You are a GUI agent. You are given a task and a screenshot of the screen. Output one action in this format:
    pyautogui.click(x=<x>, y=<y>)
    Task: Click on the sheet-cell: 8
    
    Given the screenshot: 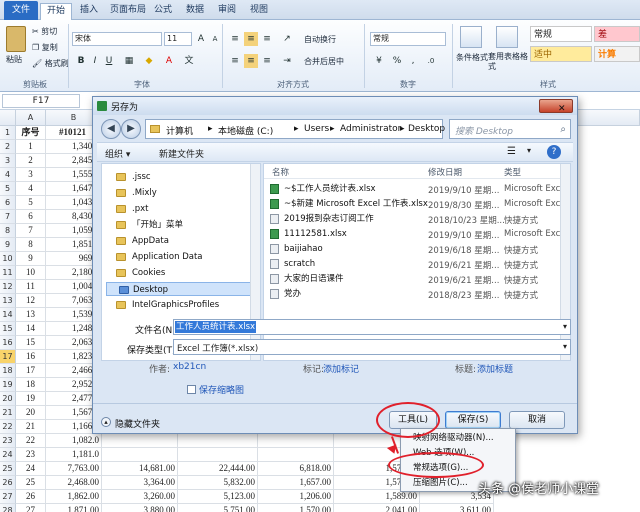 What is the action you would take?
    pyautogui.click(x=31, y=245)
    